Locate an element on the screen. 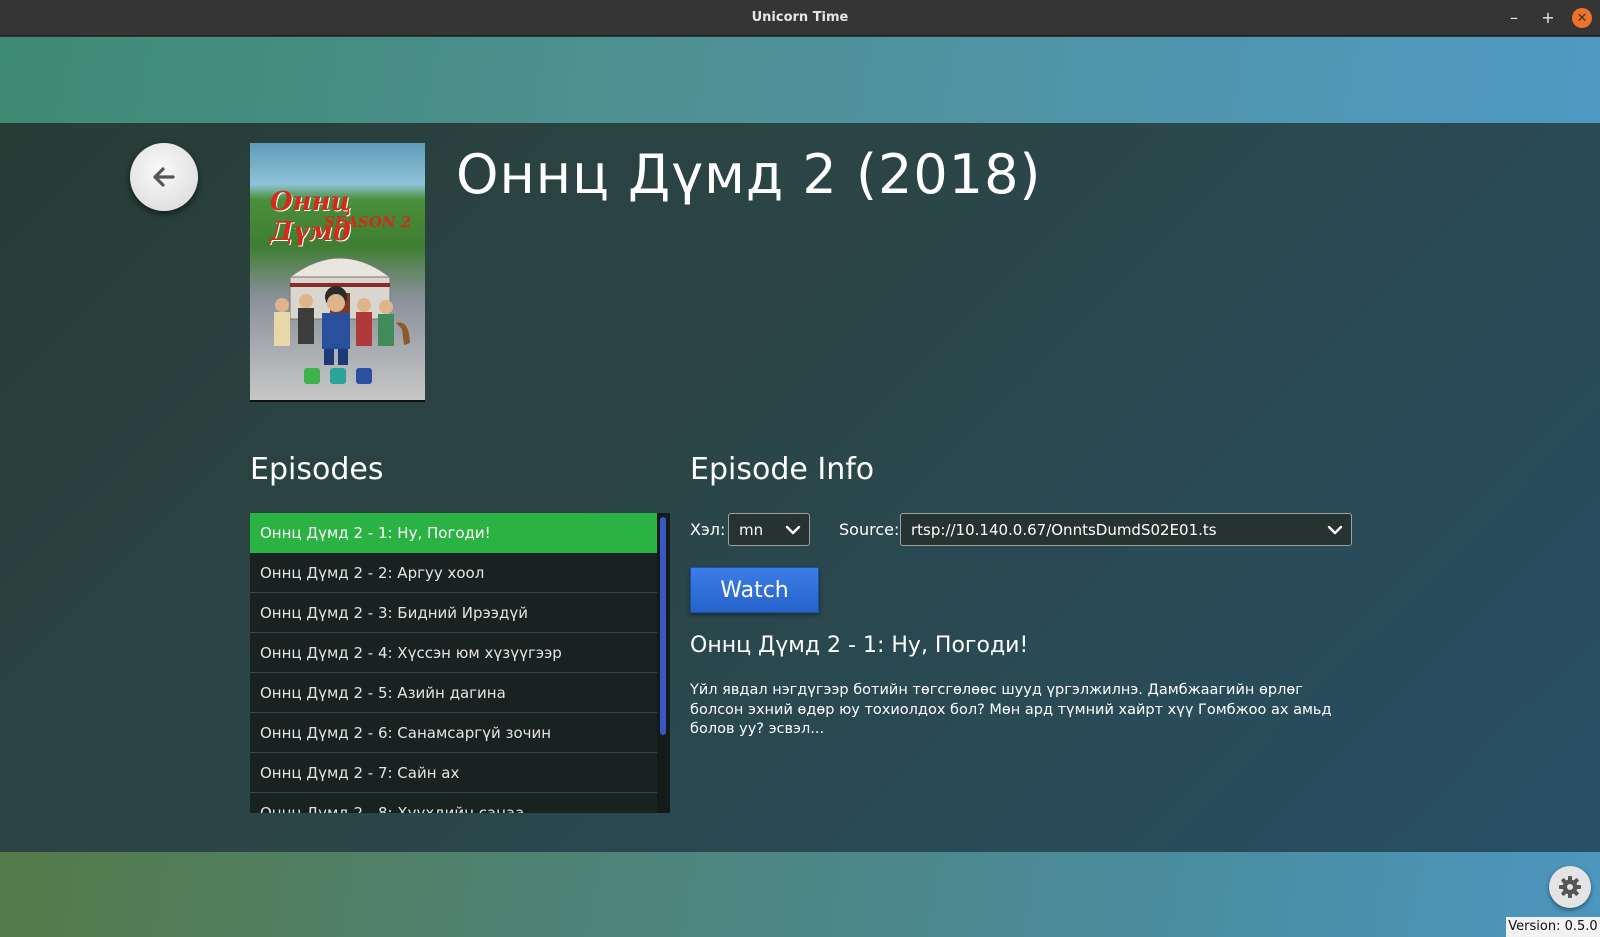 Image resolution: width=1600 pixels, height=937 pixels. footer-band is located at coordinates (800, 894).